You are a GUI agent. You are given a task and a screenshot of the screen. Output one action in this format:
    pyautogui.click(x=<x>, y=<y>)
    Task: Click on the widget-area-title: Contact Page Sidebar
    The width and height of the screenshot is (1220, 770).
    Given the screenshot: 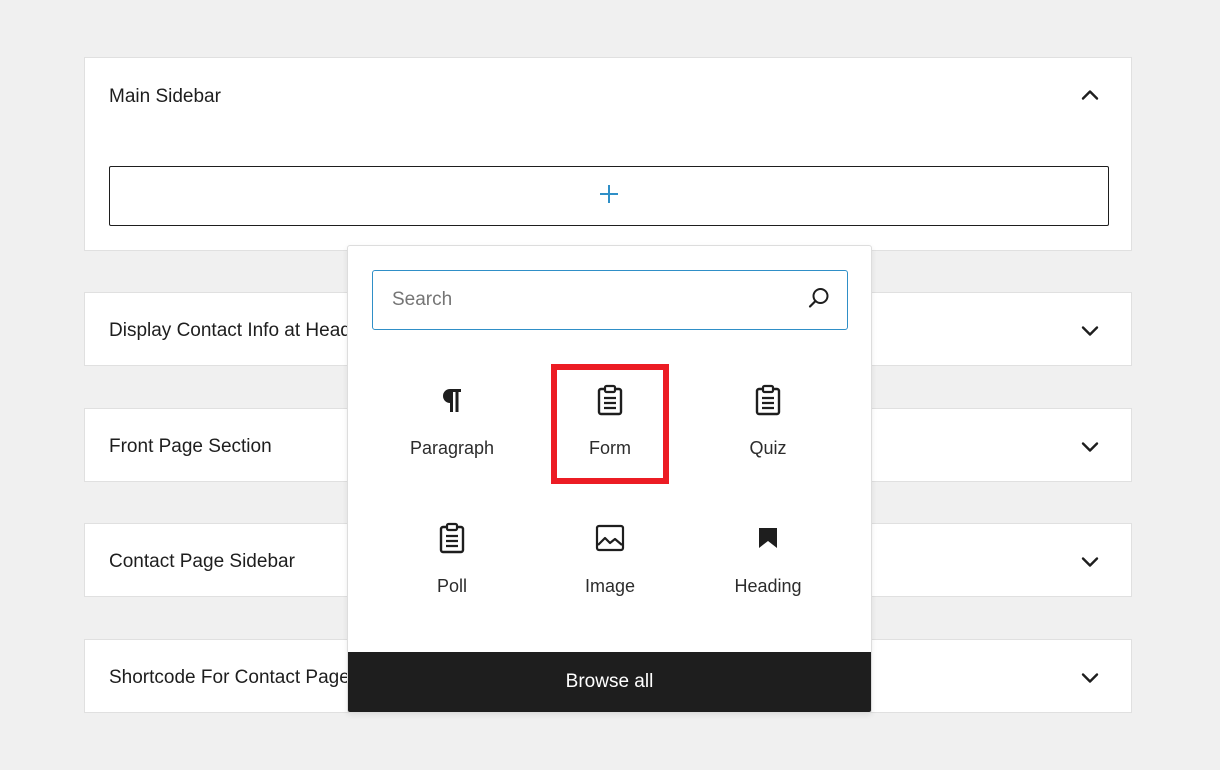 What is the action you would take?
    pyautogui.click(x=202, y=562)
    